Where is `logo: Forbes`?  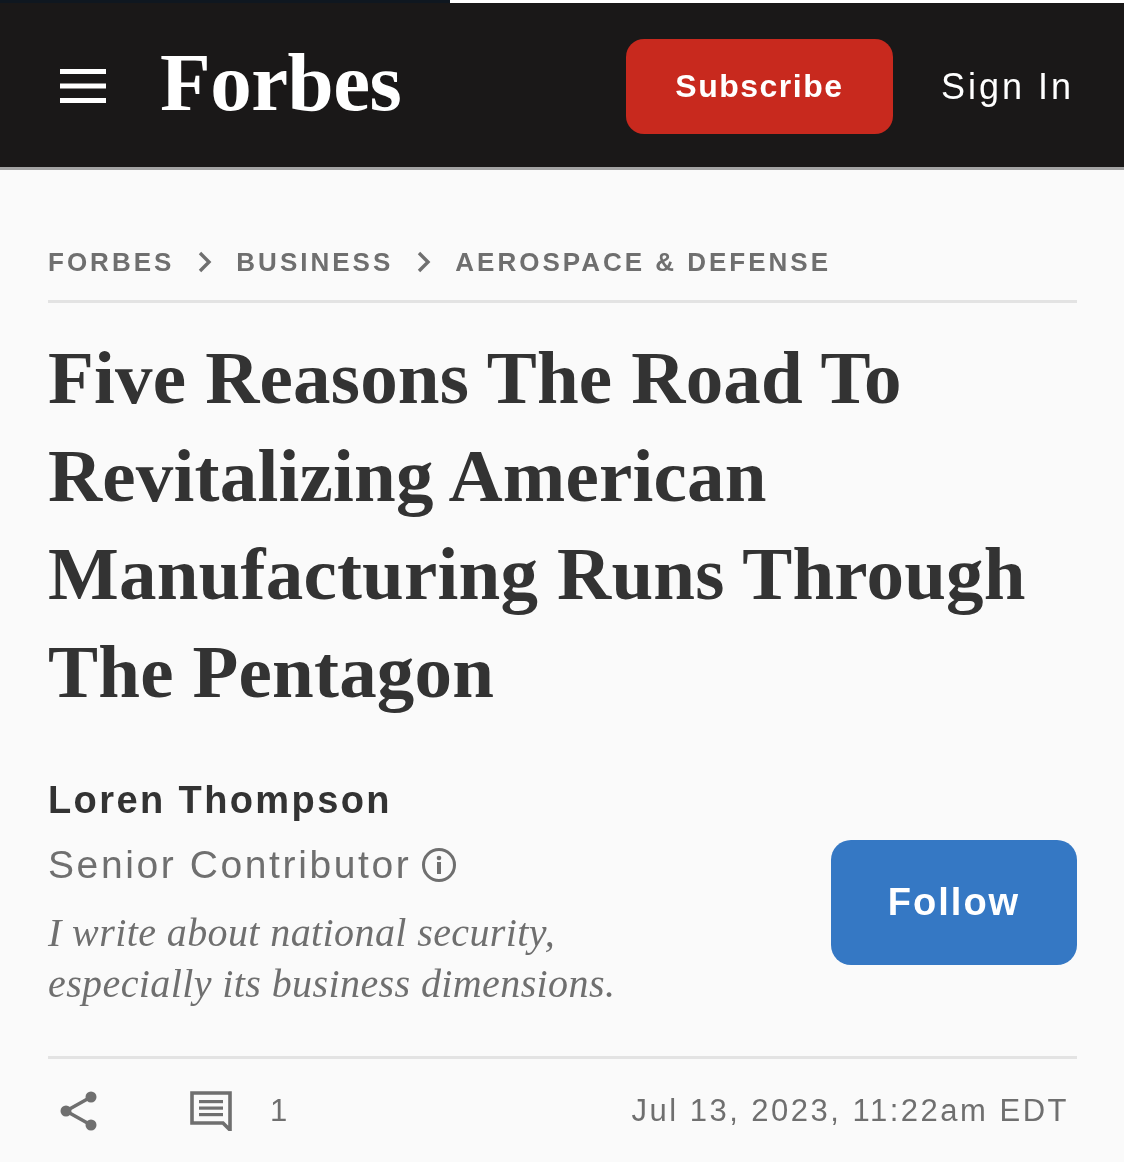
logo: Forbes is located at coordinates (281, 82).